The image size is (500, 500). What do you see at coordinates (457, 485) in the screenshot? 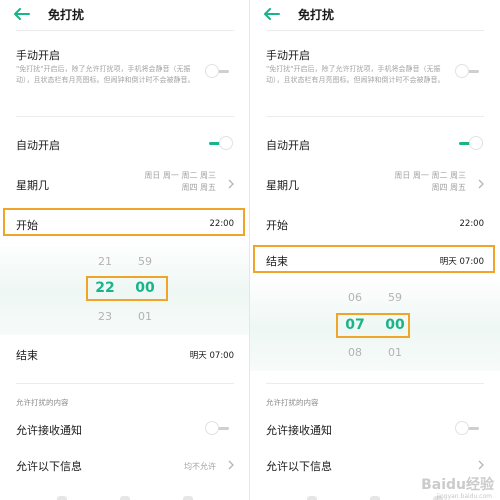
I see `watermark-logo: Baidu经验` at bounding box center [457, 485].